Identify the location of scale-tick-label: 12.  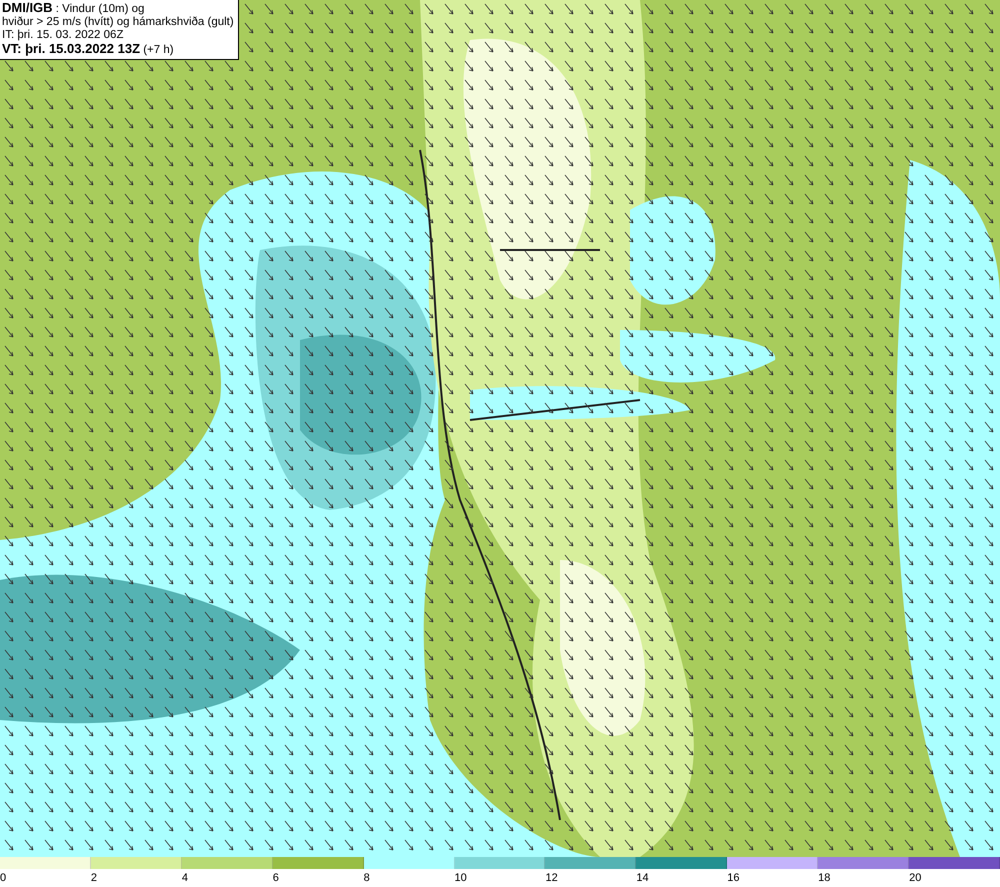
(551, 878).